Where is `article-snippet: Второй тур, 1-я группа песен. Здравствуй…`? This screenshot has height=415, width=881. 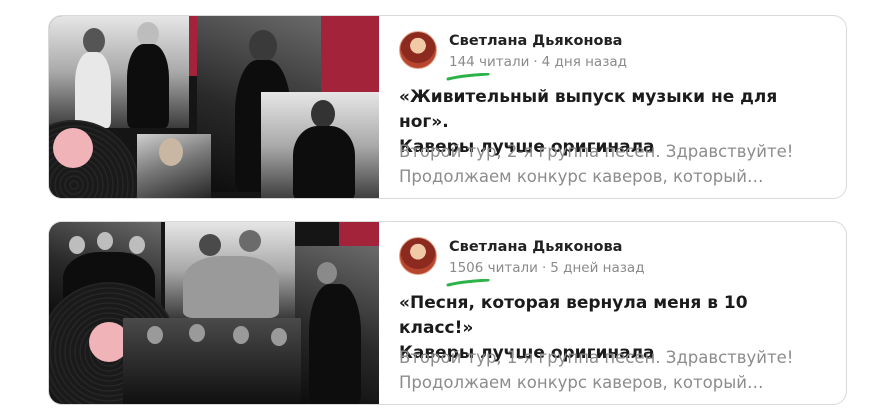 article-snippet: Второй тур, 1-я группа песен. Здравствуй… is located at coordinates (609, 370).